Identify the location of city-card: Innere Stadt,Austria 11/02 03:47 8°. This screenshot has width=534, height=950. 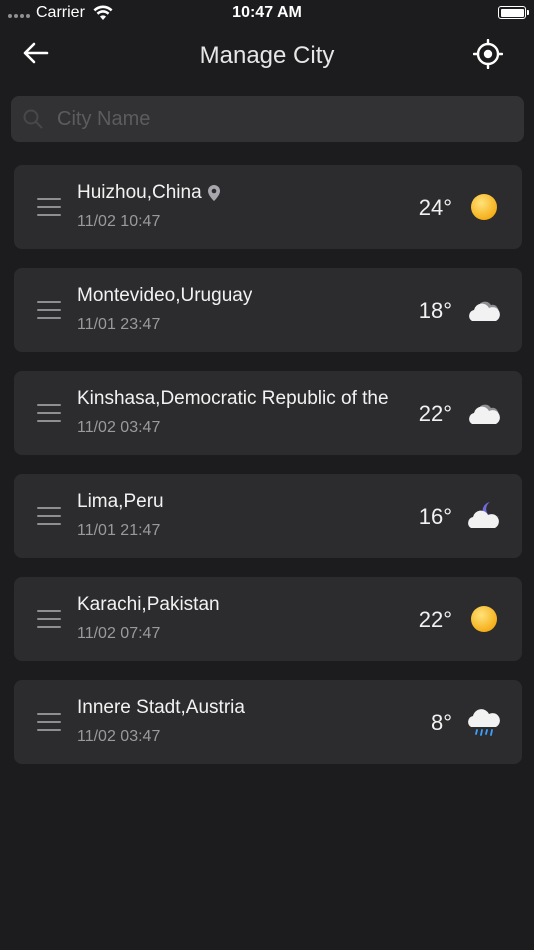
(268, 722).